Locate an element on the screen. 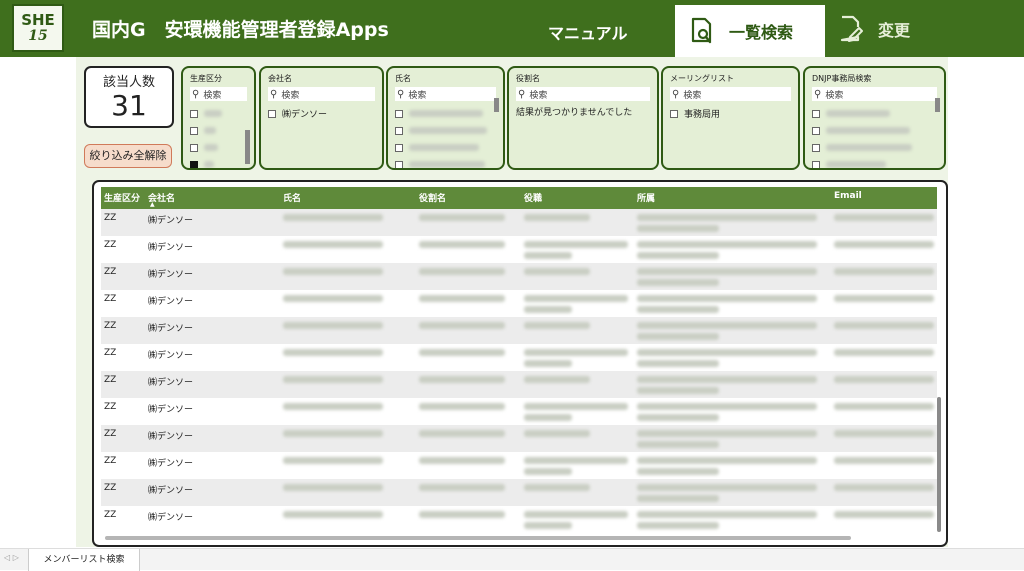  slicer-option: 事務局用 is located at coordinates (730, 113).